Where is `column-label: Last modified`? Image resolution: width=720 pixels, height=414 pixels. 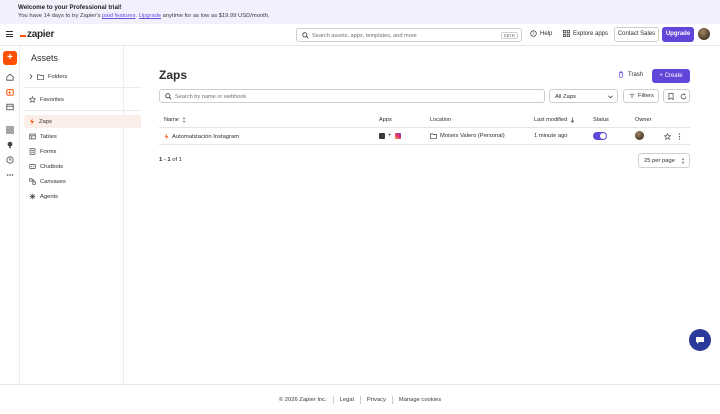
column-label: Last modified is located at coordinates (551, 120).